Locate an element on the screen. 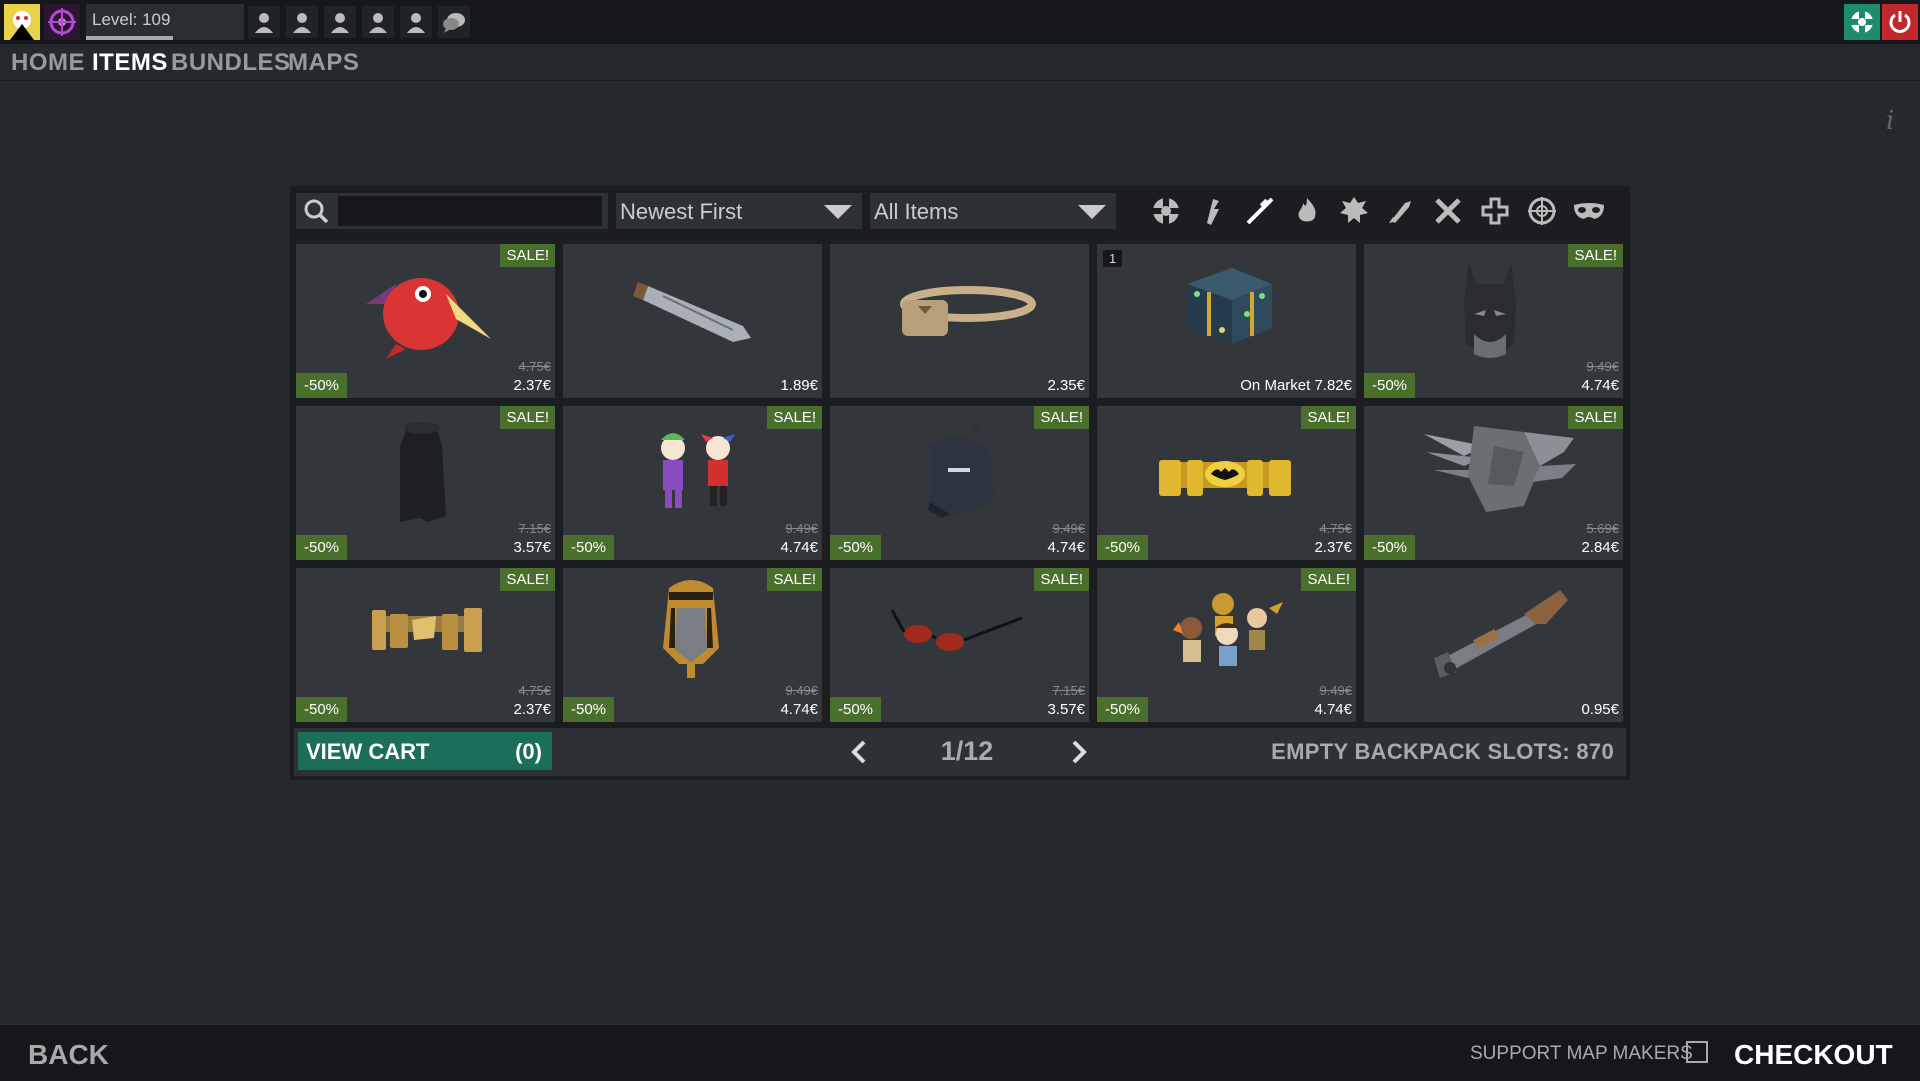  level-text: Level: 109 is located at coordinates (131, 19).